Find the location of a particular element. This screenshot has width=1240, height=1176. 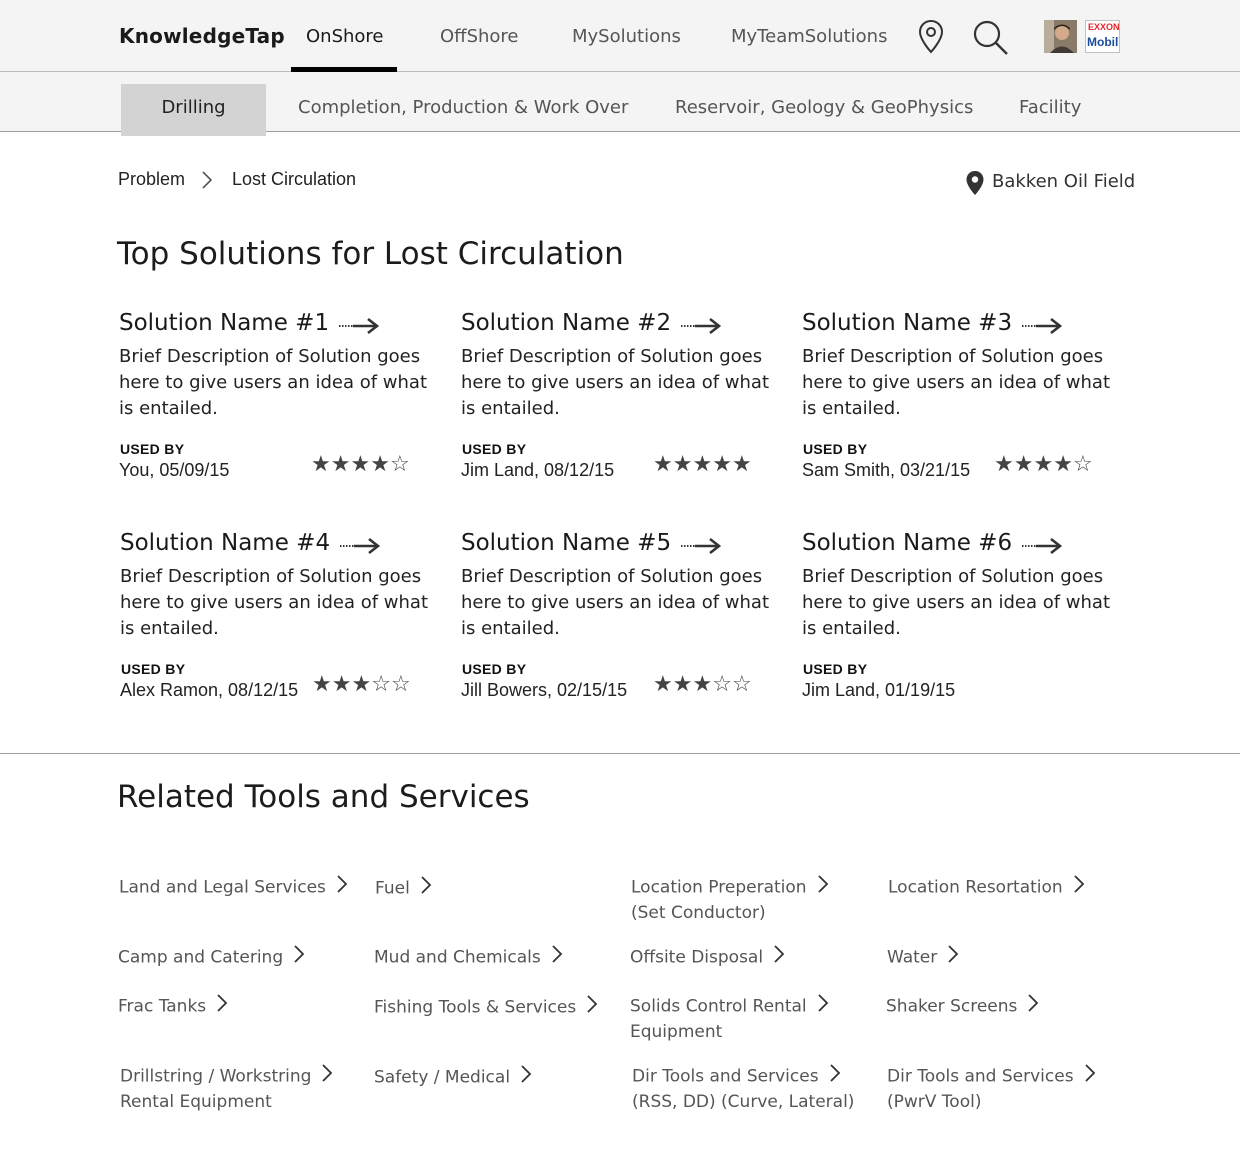

tool-label: Mud and Chemicals is located at coordinates (457, 958).